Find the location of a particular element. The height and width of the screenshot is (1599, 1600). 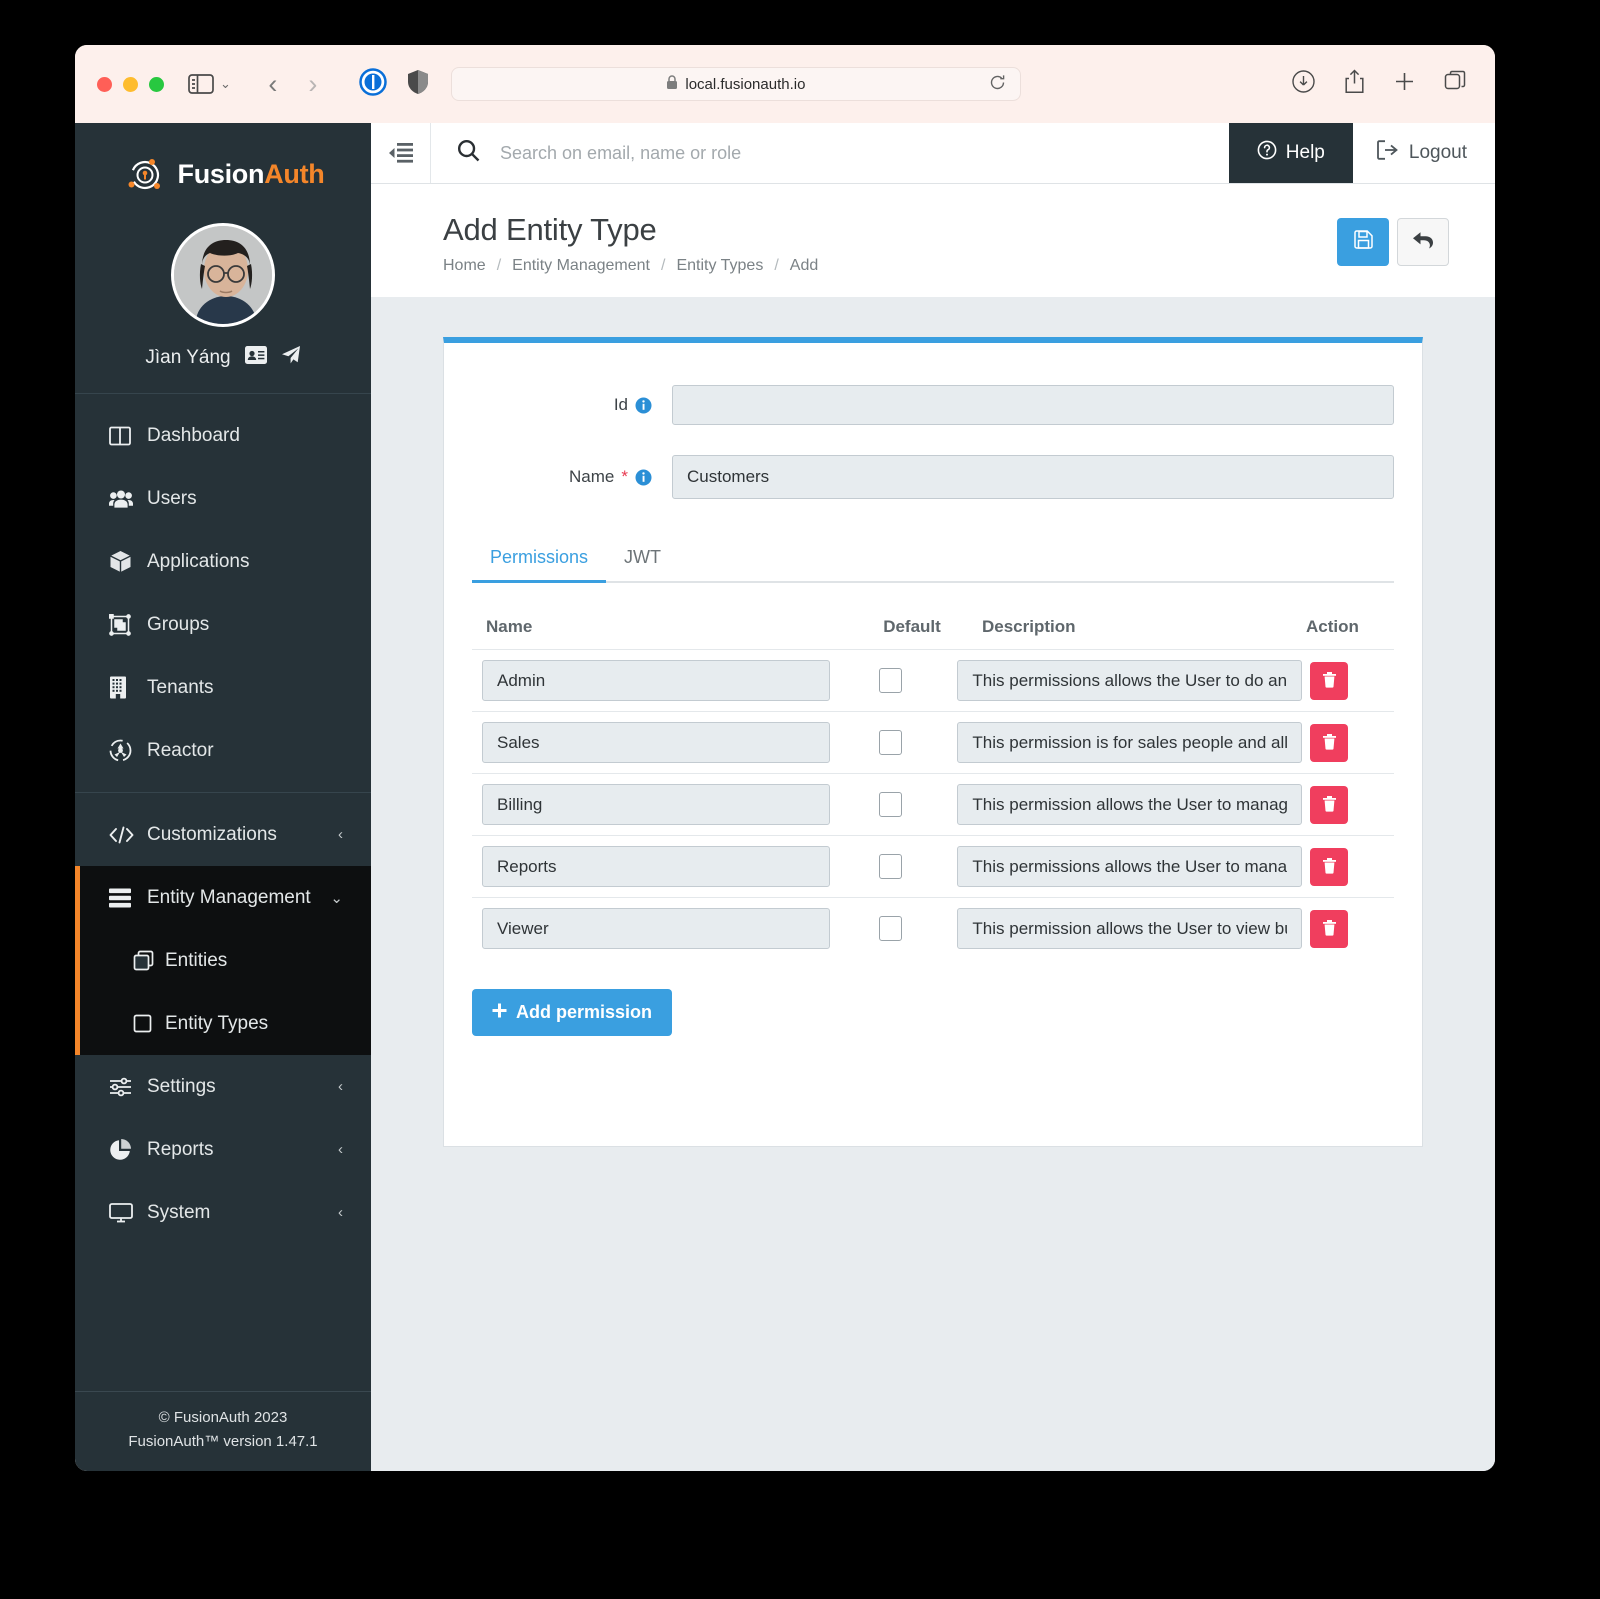

sidebar-item-label: Applications is located at coordinates (198, 561).